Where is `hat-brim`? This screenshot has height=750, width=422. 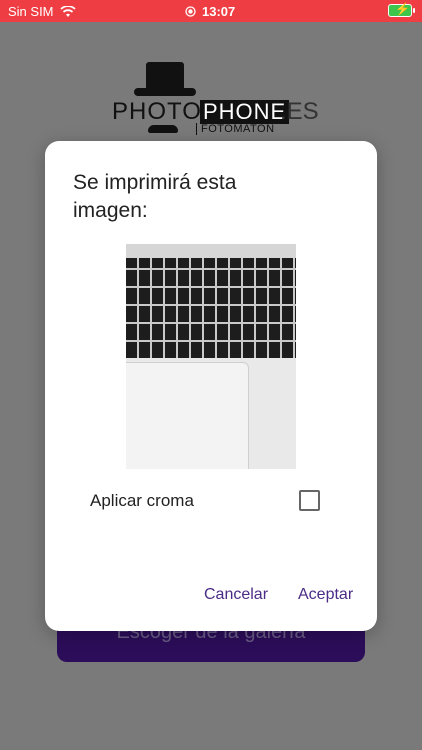 hat-brim is located at coordinates (165, 92).